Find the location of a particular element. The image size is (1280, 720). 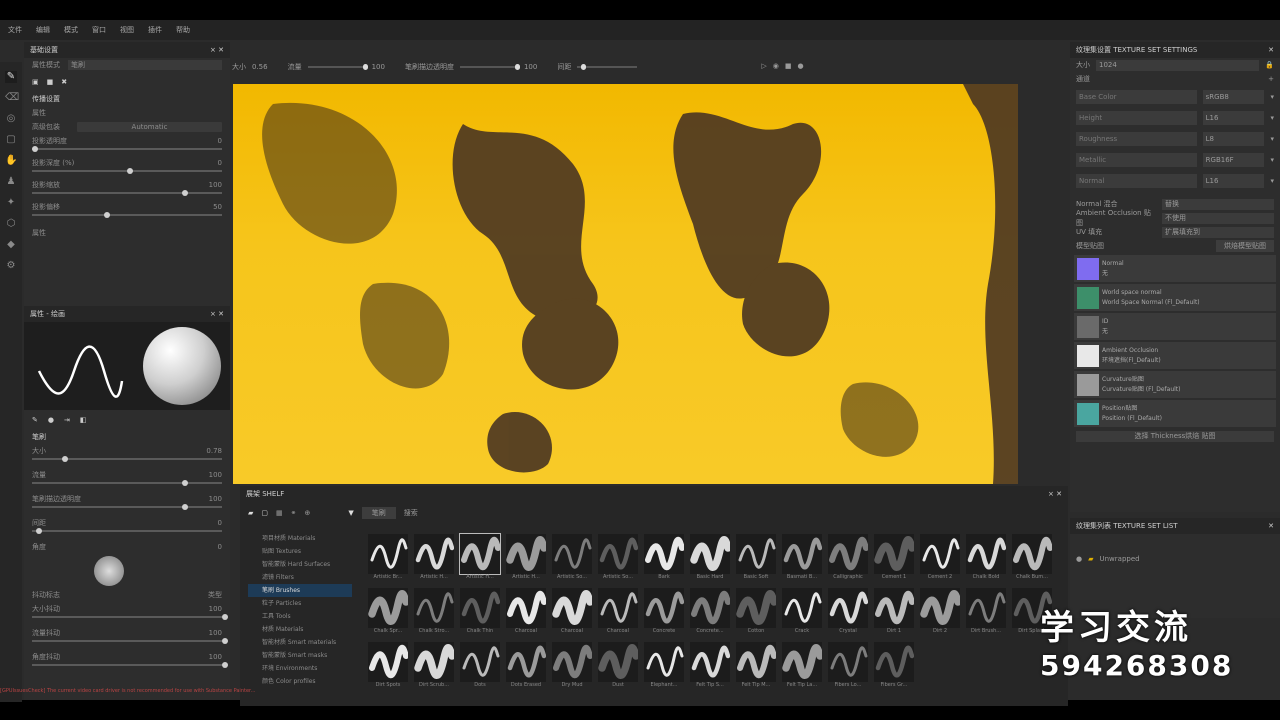

stroke-opacity-control: 笔刷描边透明度 100 is located at coordinates (474, 67).